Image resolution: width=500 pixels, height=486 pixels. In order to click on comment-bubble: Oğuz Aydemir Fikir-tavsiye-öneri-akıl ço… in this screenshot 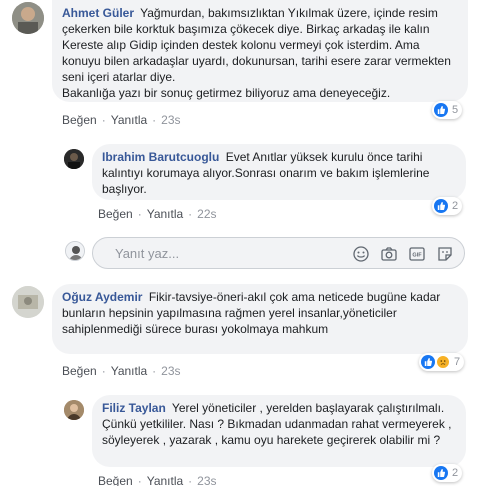, I will do `click(260, 319)`.